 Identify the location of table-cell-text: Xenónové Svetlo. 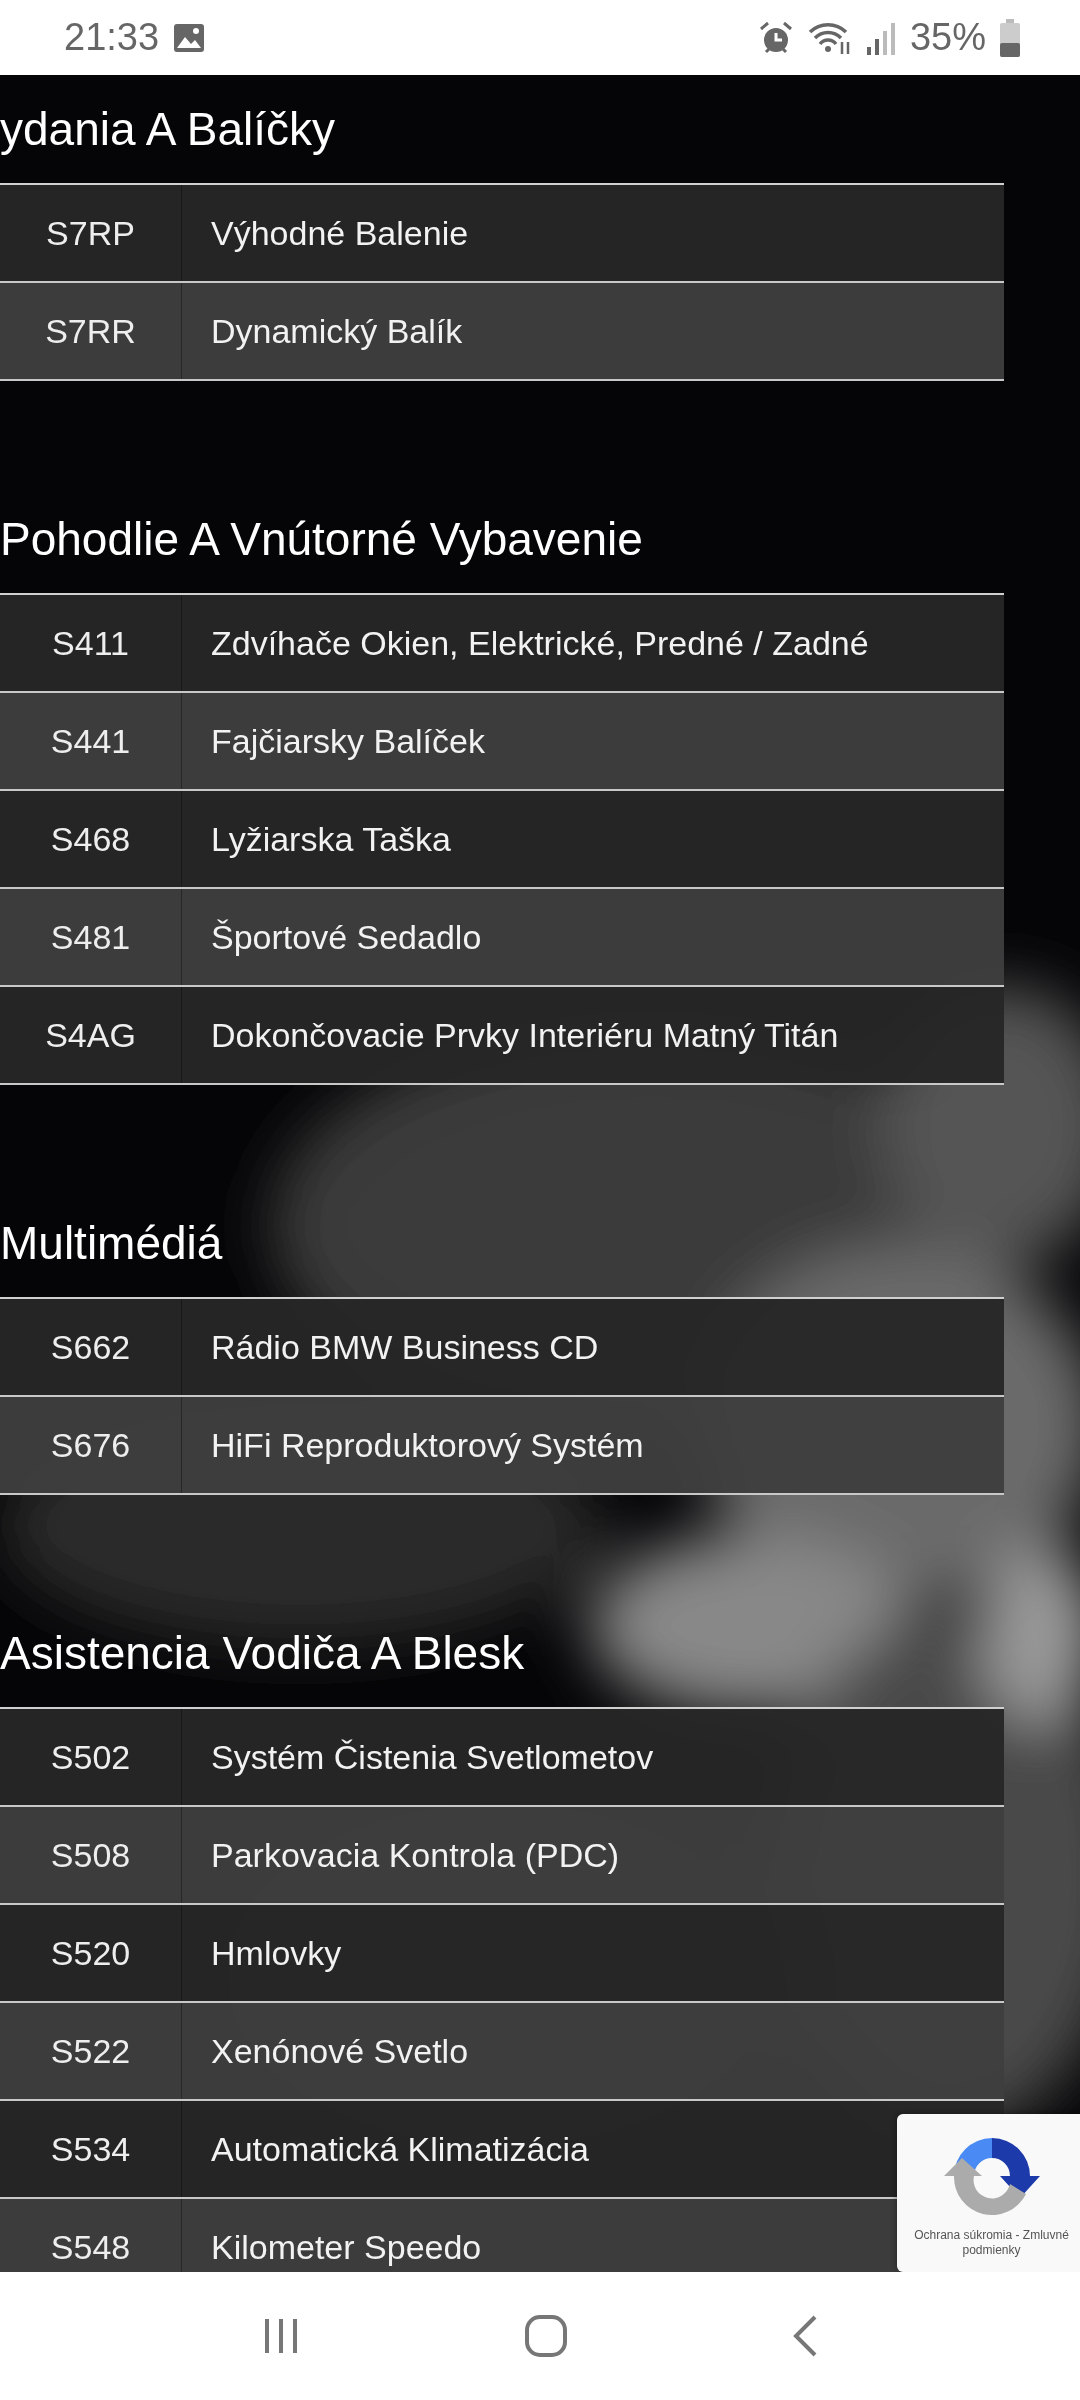
(340, 2051).